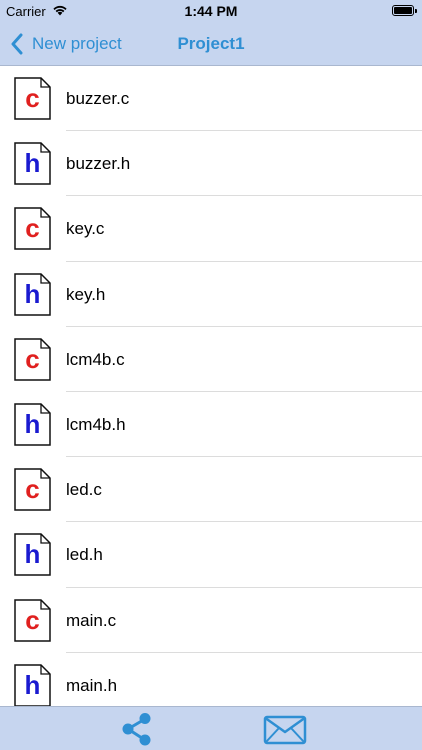 Image resolution: width=422 pixels, height=750 pixels. Describe the element at coordinates (95, 359) in the screenshot. I see `file-name: lcm4b.c` at that location.